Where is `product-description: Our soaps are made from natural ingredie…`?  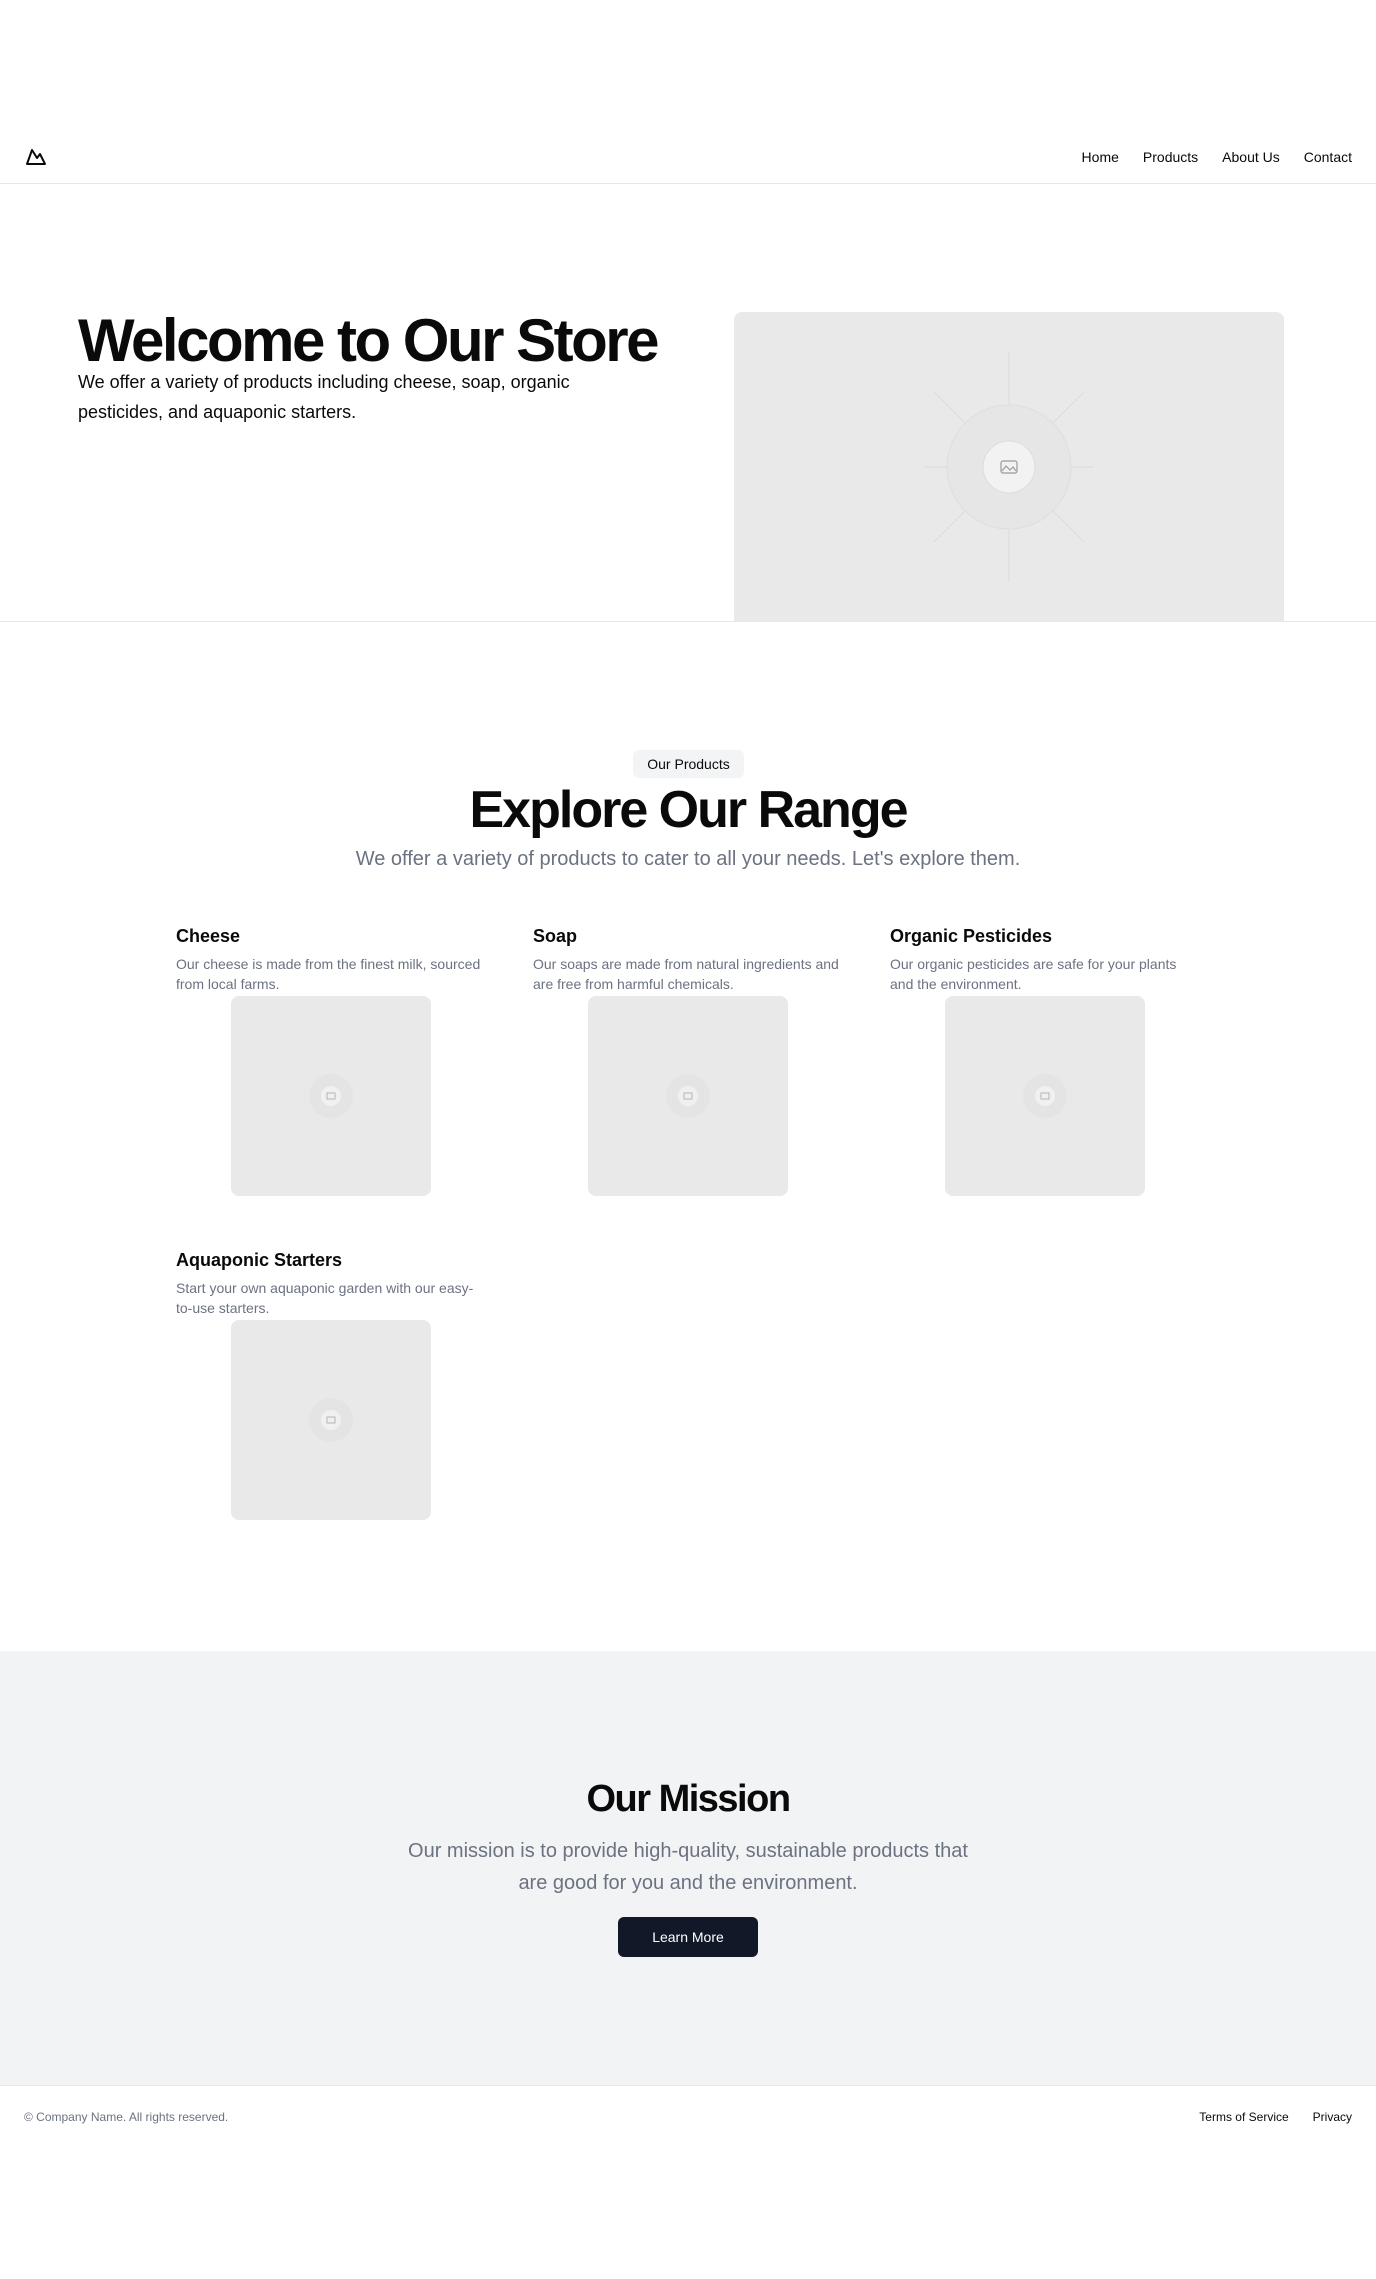 product-description: Our soaps are made from natural ingredie… is located at coordinates (686, 974).